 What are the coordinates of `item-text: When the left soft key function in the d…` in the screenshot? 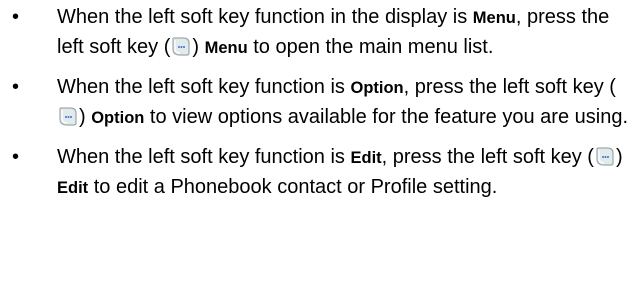 It's located at (265, 17).